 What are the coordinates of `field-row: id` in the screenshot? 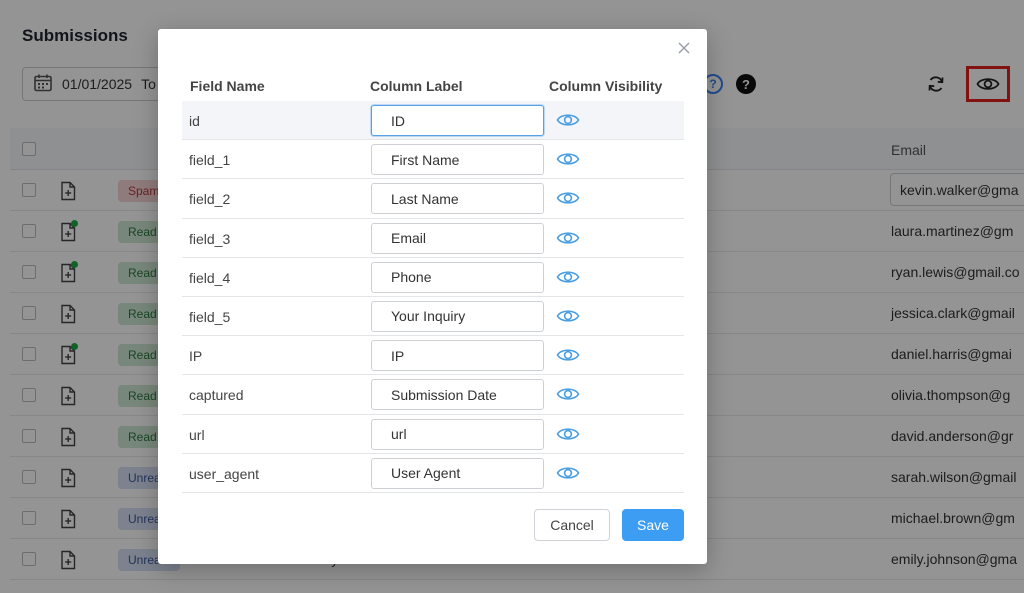 It's located at (433, 121).